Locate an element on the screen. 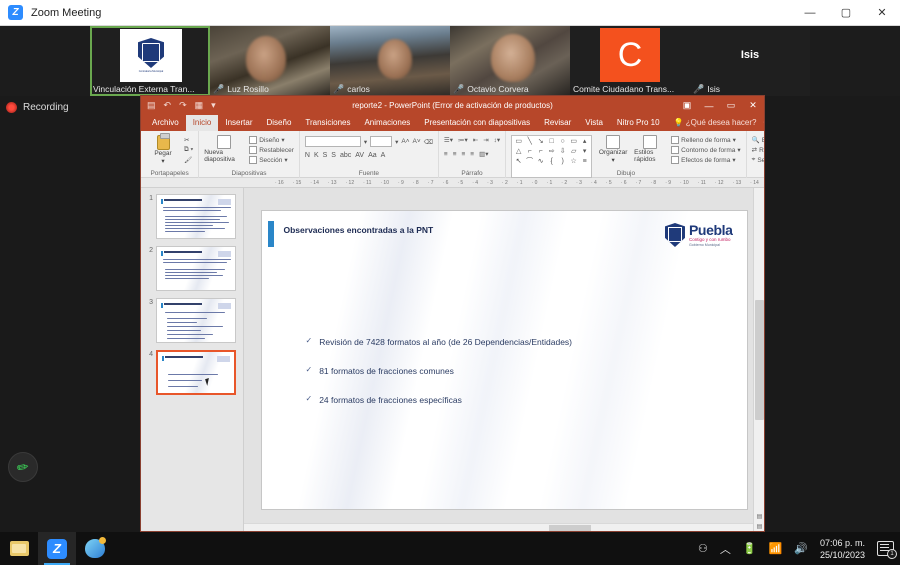 This screenshot has width=900, height=565. change-case-button: Aa is located at coordinates (372, 155).